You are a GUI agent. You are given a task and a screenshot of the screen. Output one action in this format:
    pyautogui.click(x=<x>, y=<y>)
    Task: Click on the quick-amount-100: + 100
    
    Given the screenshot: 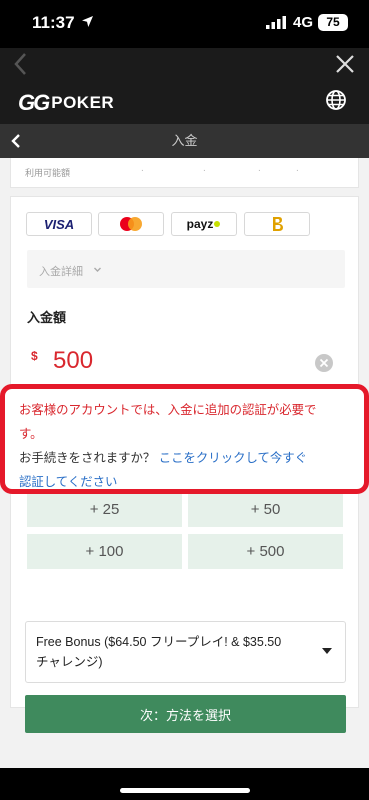 What is the action you would take?
    pyautogui.click(x=104, y=551)
    